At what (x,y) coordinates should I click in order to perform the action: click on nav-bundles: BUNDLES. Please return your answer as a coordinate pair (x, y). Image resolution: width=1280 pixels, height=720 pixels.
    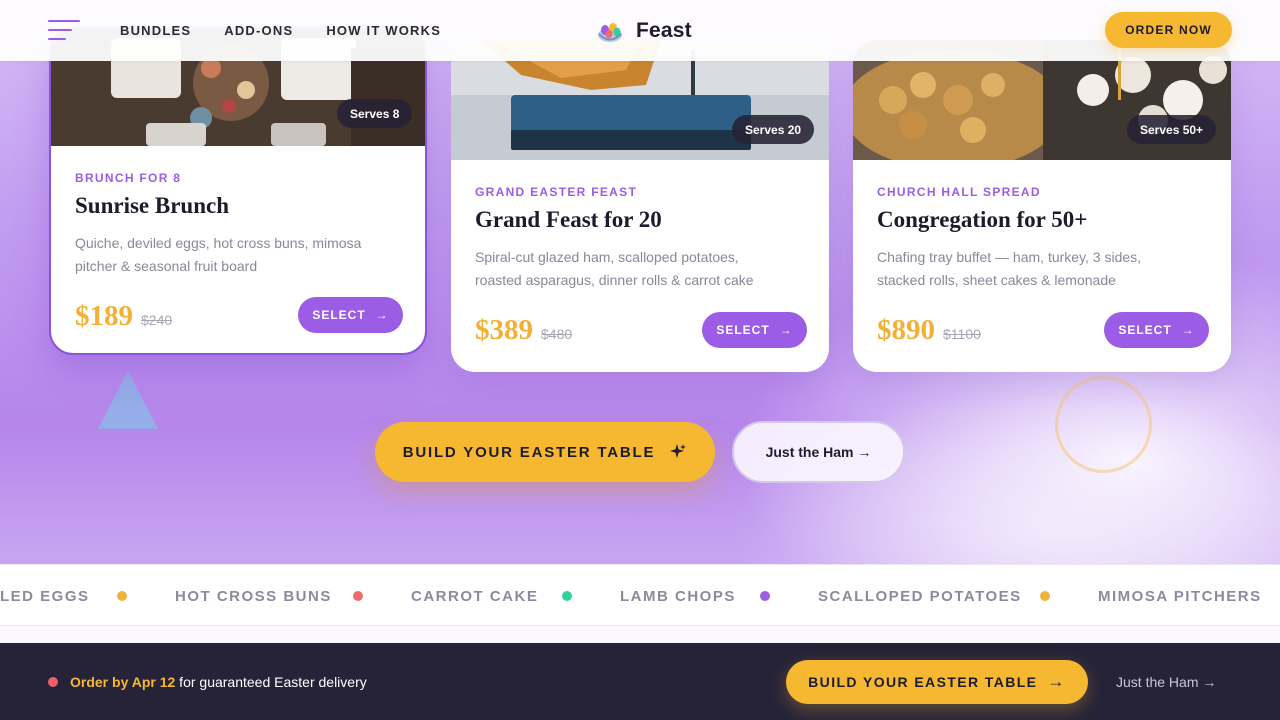
    Looking at the image, I should click on (155, 30).